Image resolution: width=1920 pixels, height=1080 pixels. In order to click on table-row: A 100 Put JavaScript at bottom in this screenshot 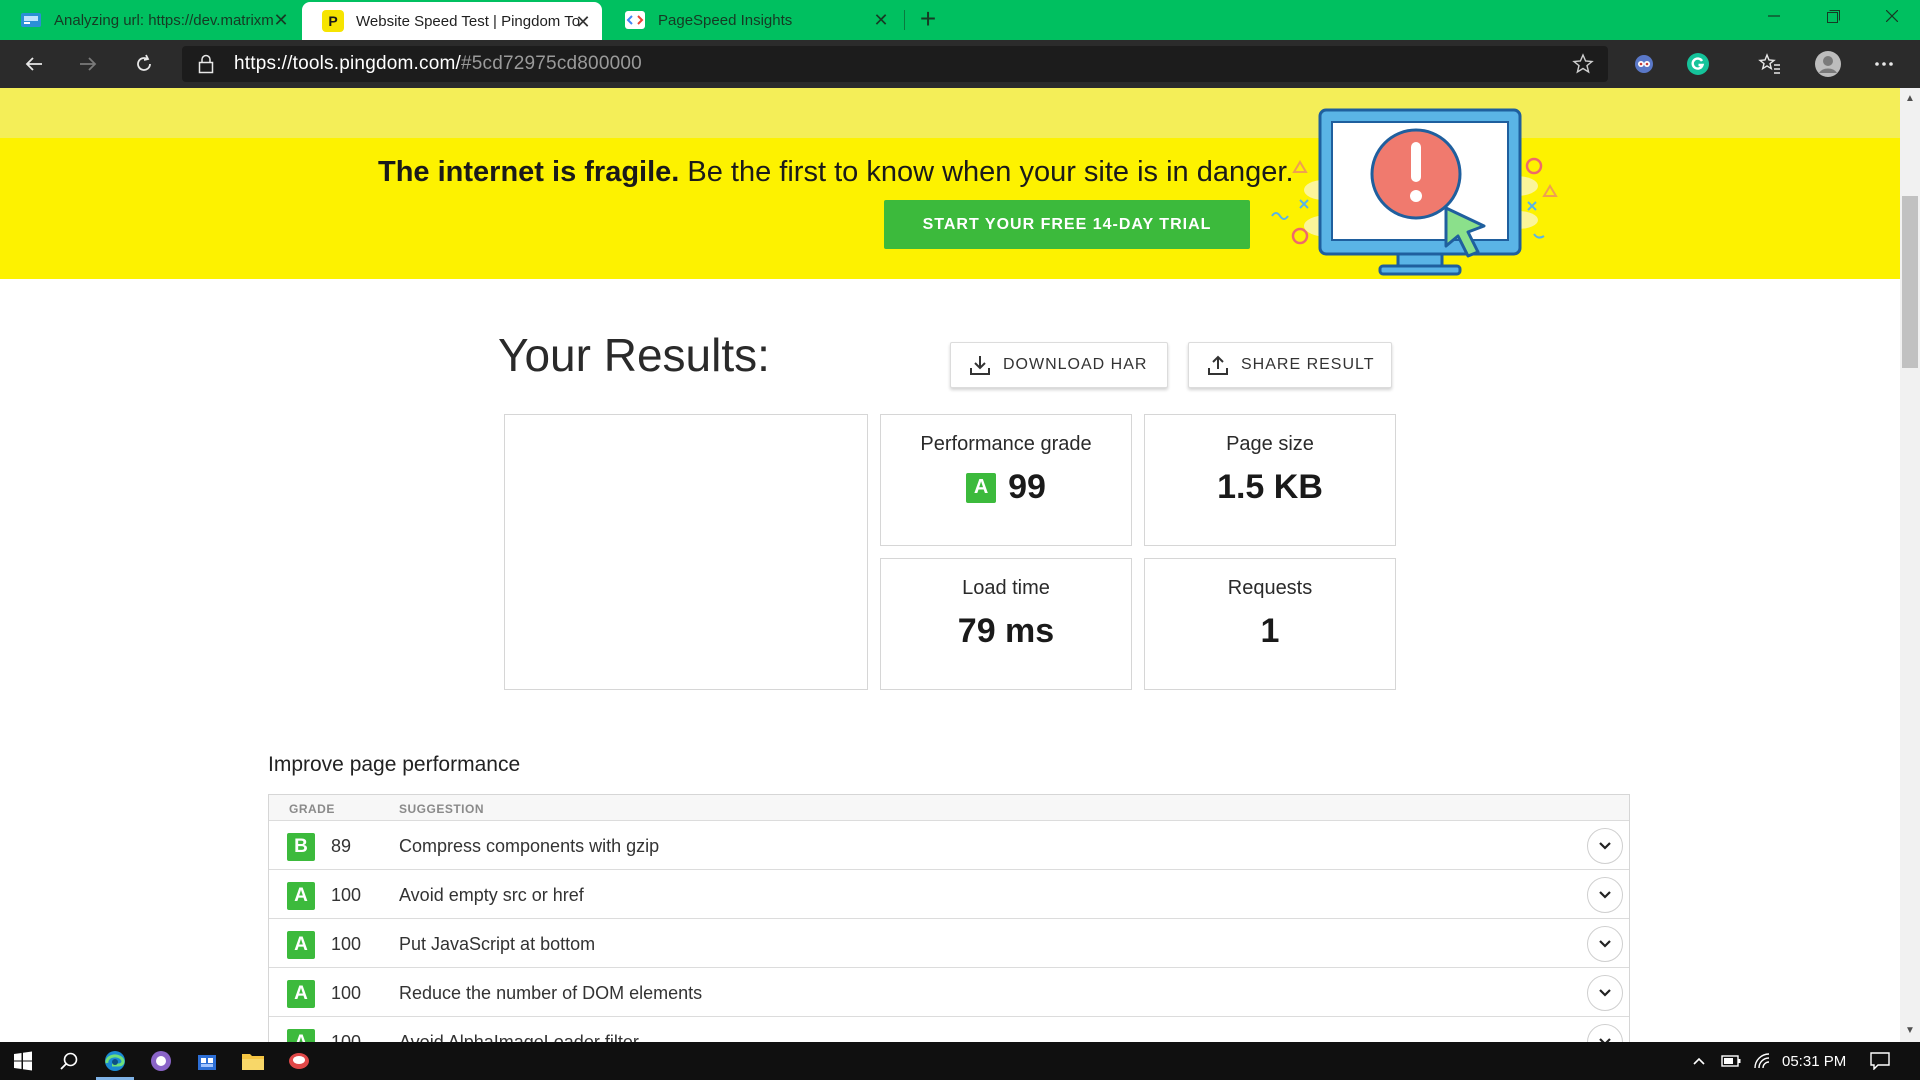, I will do `click(949, 943)`.